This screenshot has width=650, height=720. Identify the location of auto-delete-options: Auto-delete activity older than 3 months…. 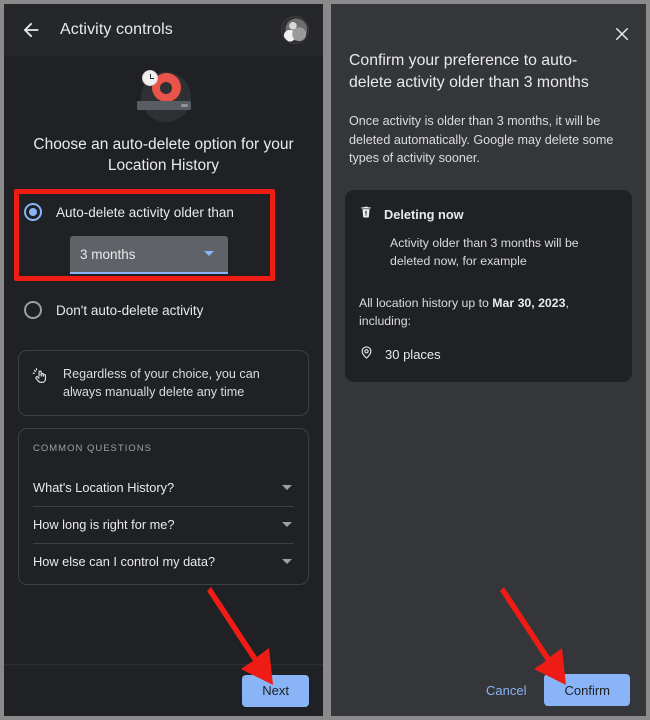
(163, 261).